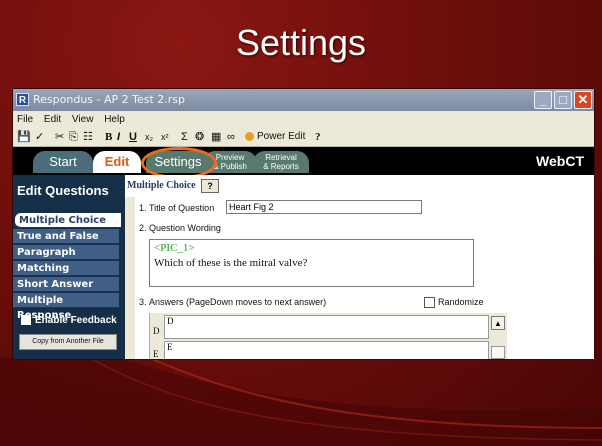  I want to click on minimize-button: _, so click(543, 100).